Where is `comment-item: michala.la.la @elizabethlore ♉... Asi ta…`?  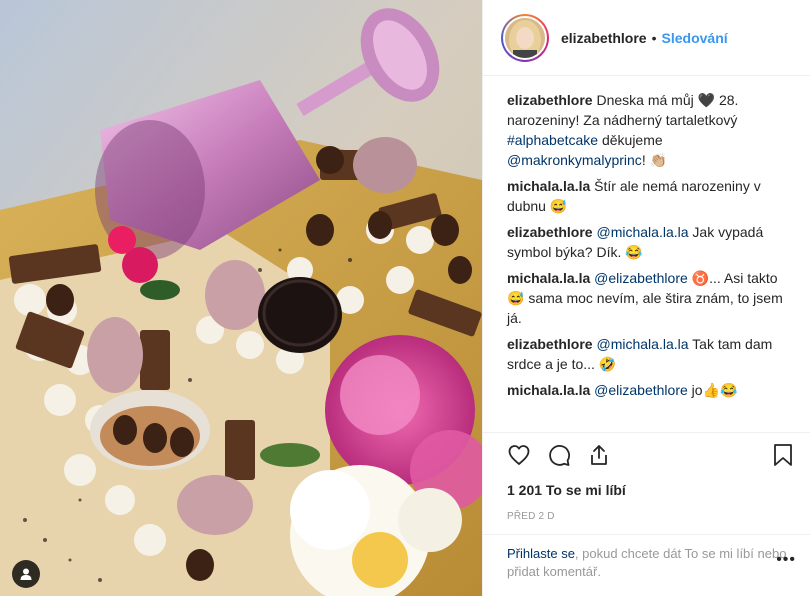
comment-item: michala.la.la @elizabethlore ♉... Asi ta… is located at coordinates (650, 298).